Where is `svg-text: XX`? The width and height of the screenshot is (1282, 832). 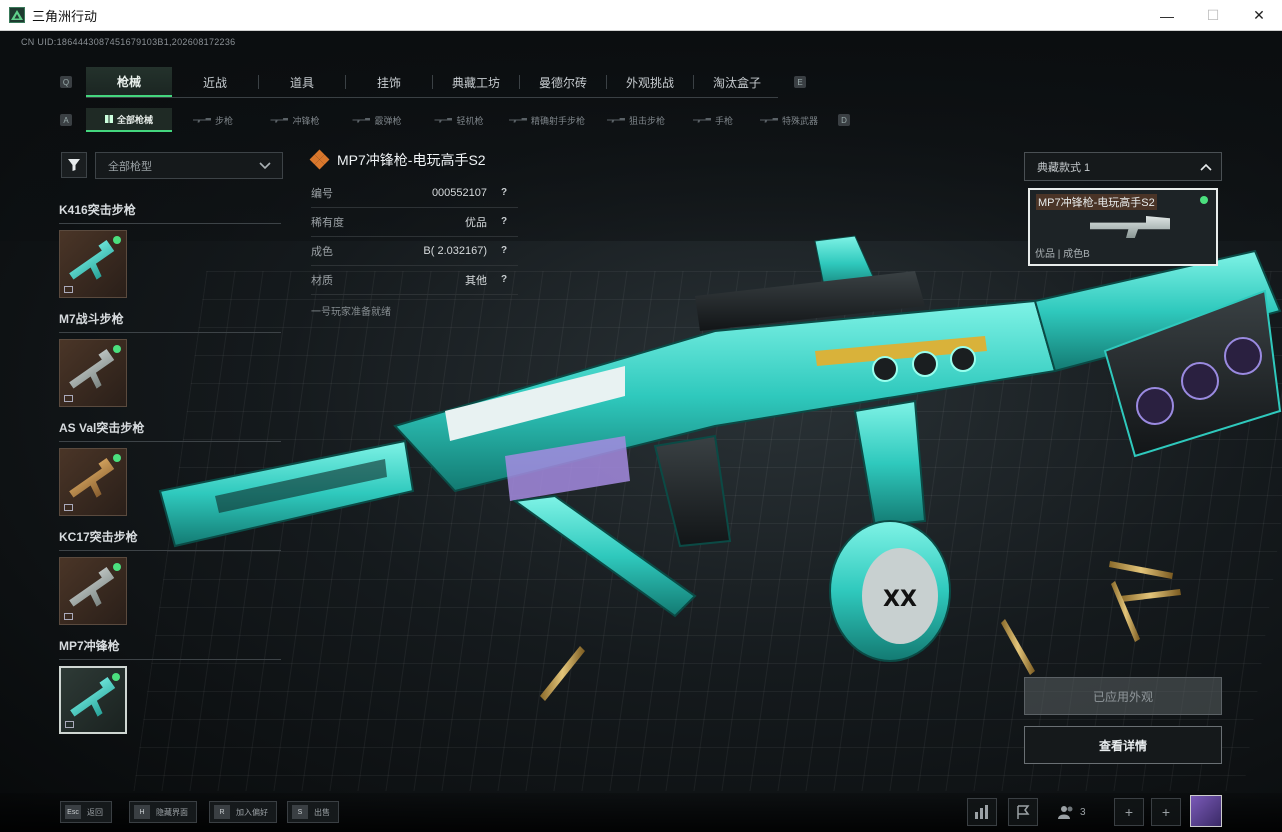
svg-text: XX is located at coordinates (900, 599).